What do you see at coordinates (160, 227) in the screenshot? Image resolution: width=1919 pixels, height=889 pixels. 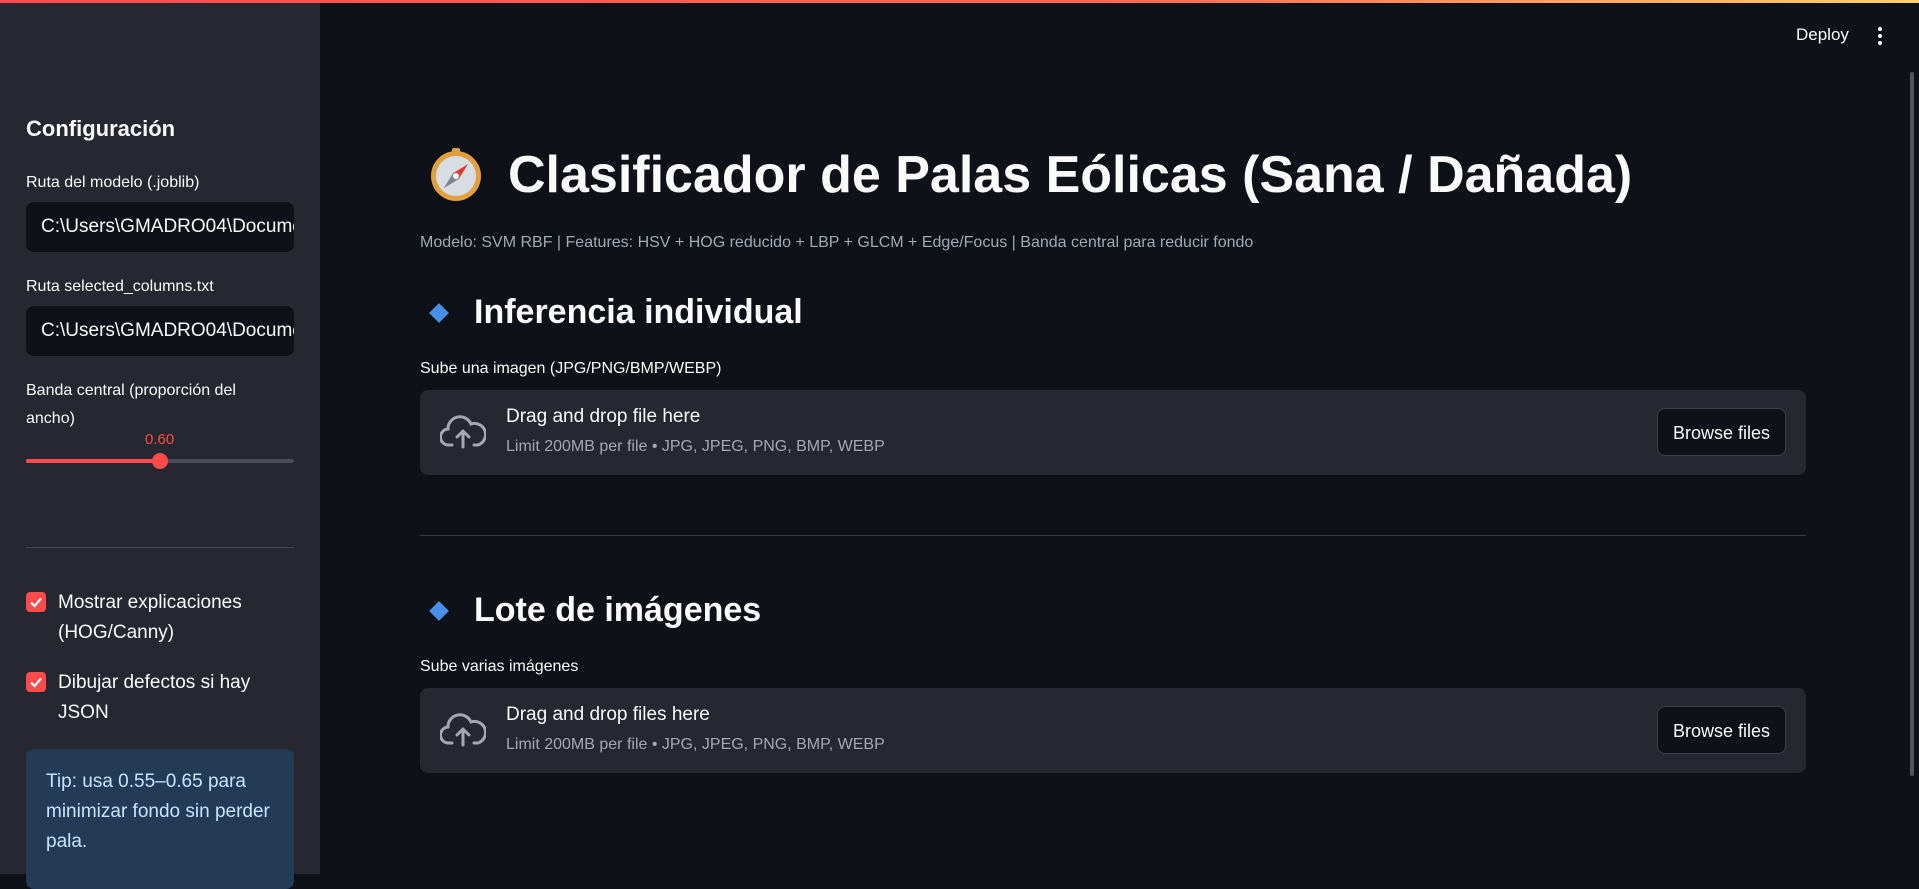 I see `model-path-input: C:\Users\GMADRO04\Documents` at bounding box center [160, 227].